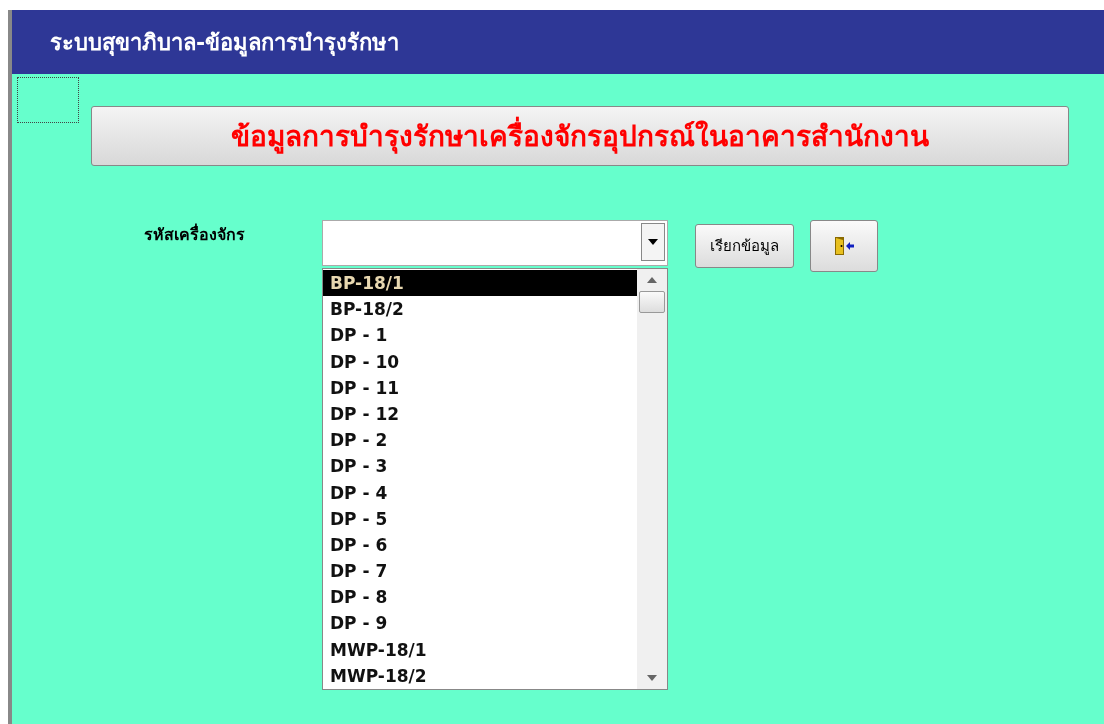 This screenshot has height=724, width=1104. What do you see at coordinates (480, 440) in the screenshot?
I see `list-option: DP - 2` at bounding box center [480, 440].